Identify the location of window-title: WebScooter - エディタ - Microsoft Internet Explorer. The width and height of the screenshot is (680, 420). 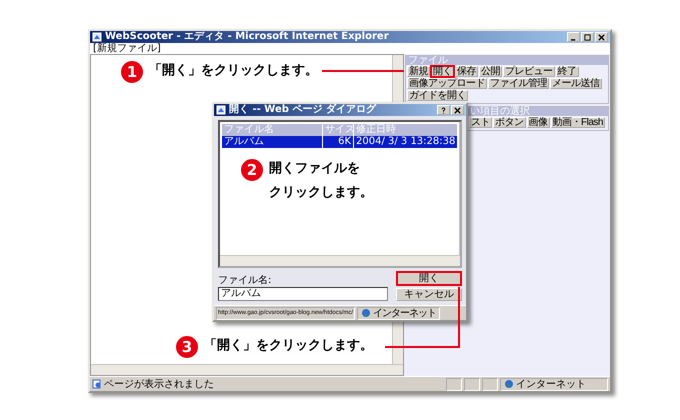
(247, 36).